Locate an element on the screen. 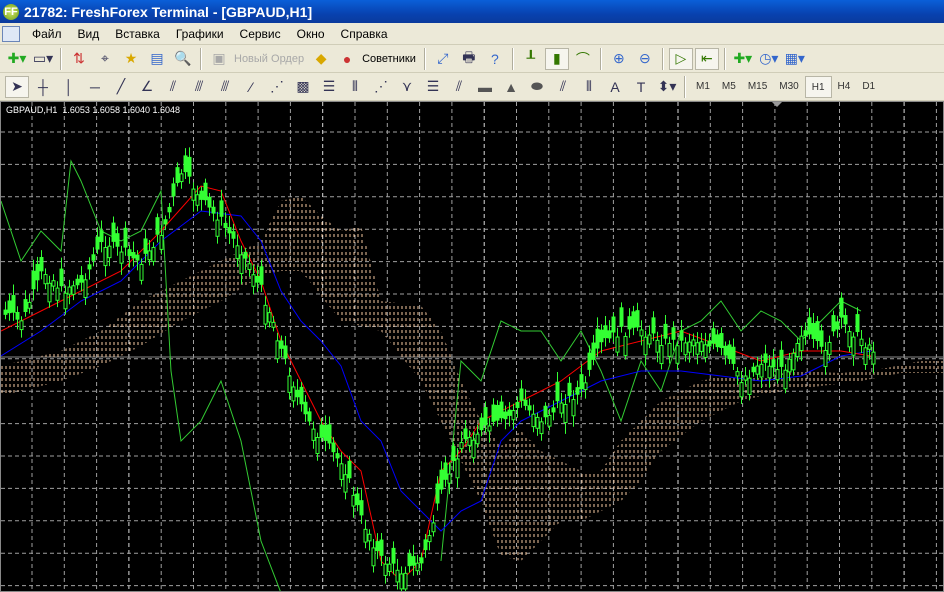 The height and width of the screenshot is (592, 944). andrews-pitchfork-icon: ⫽ is located at coordinates (563, 87).